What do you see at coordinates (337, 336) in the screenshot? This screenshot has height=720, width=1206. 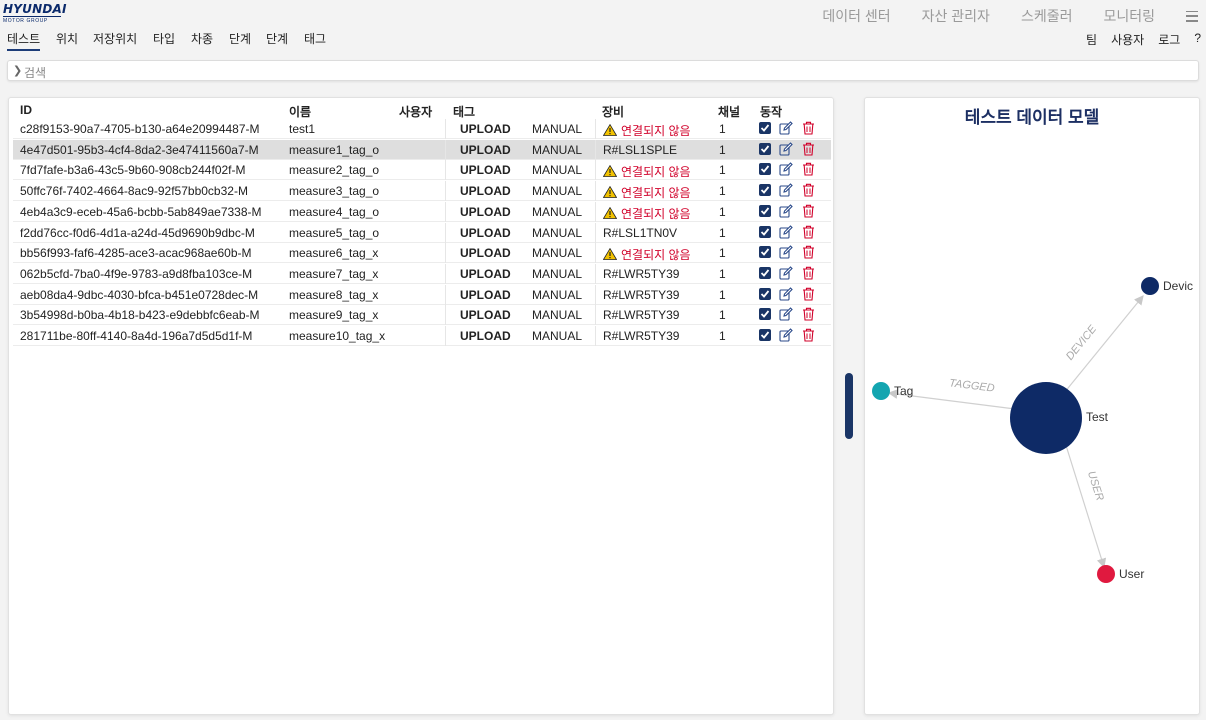 I see `cell-name: measure10_tag_x` at bounding box center [337, 336].